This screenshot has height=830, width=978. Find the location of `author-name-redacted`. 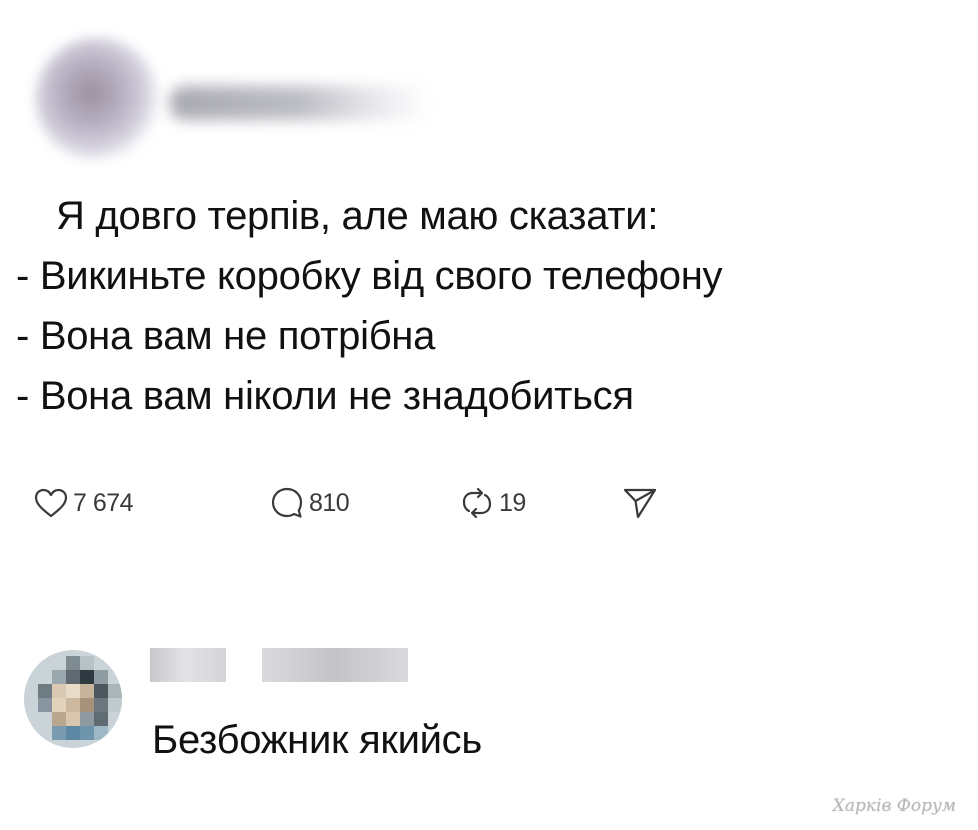

author-name-redacted is located at coordinates (300, 103).